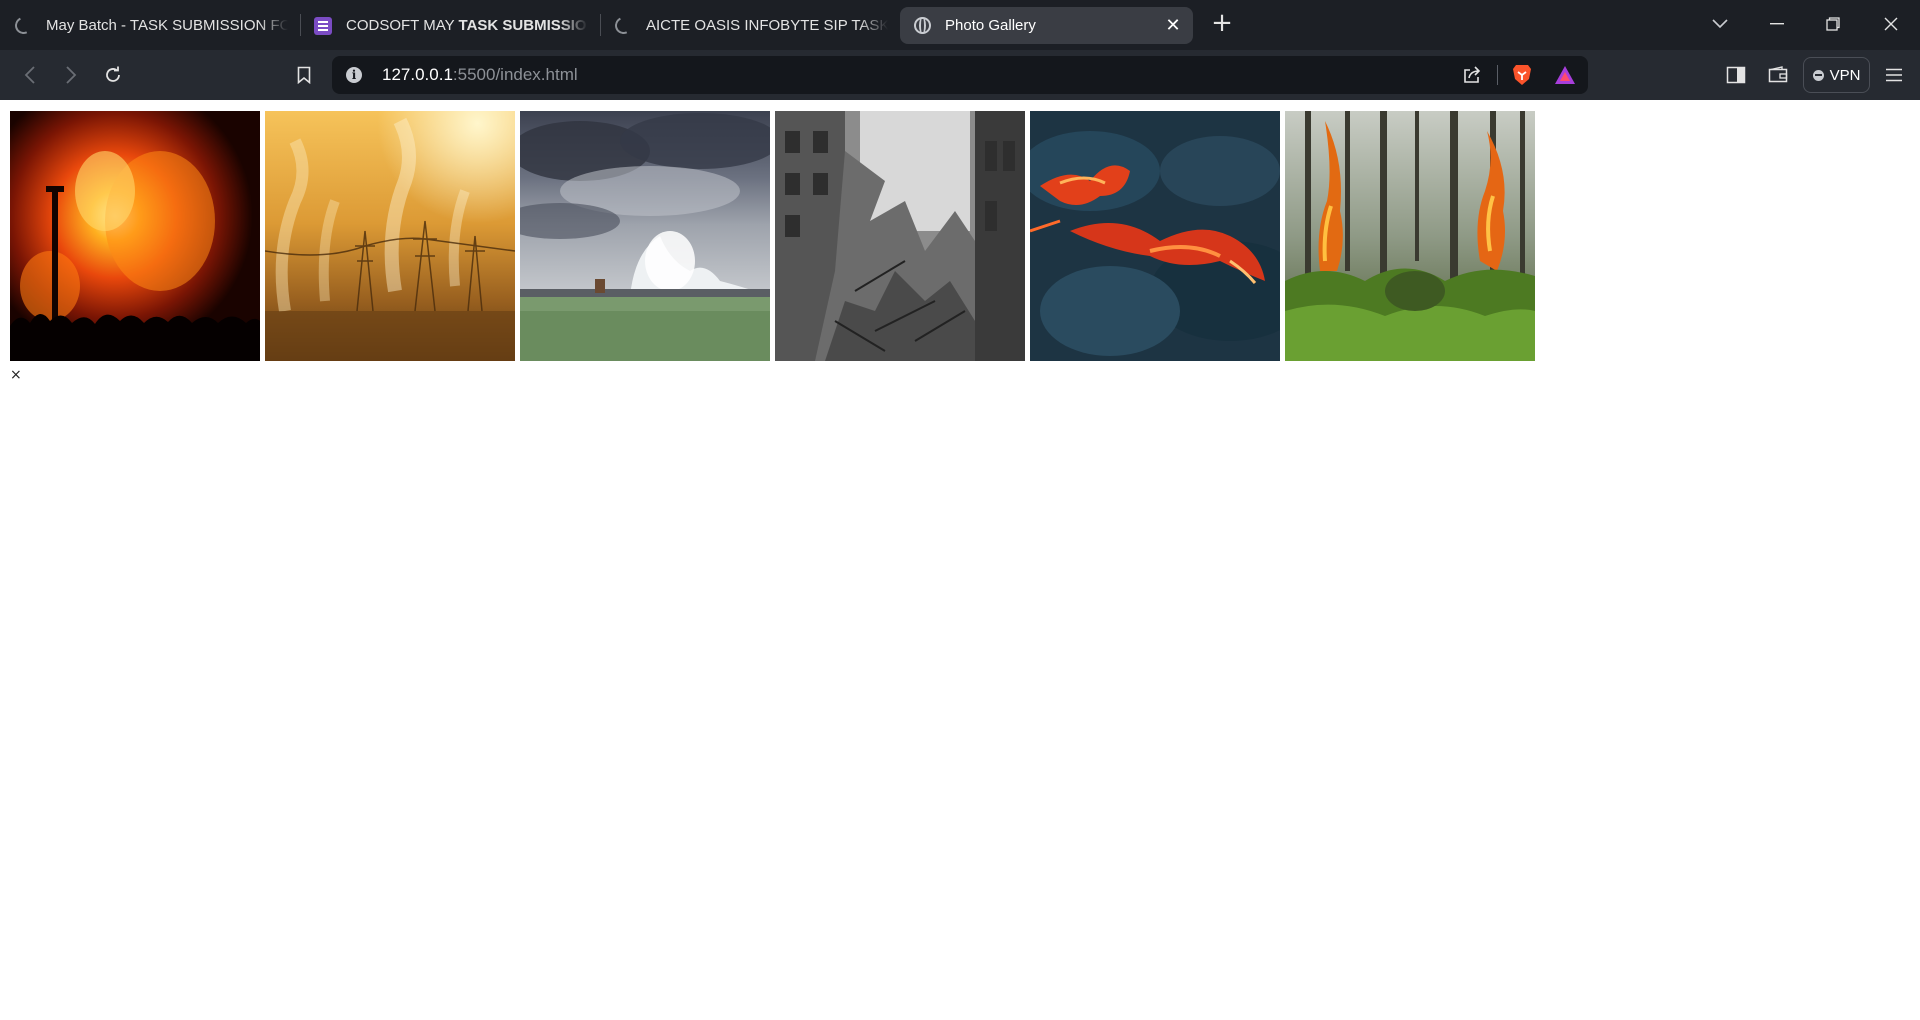 The height and width of the screenshot is (1020, 1920). I want to click on tab-codsoft: CODSOFT MAY TASK SUBMISSION FORM, so click(454, 25).